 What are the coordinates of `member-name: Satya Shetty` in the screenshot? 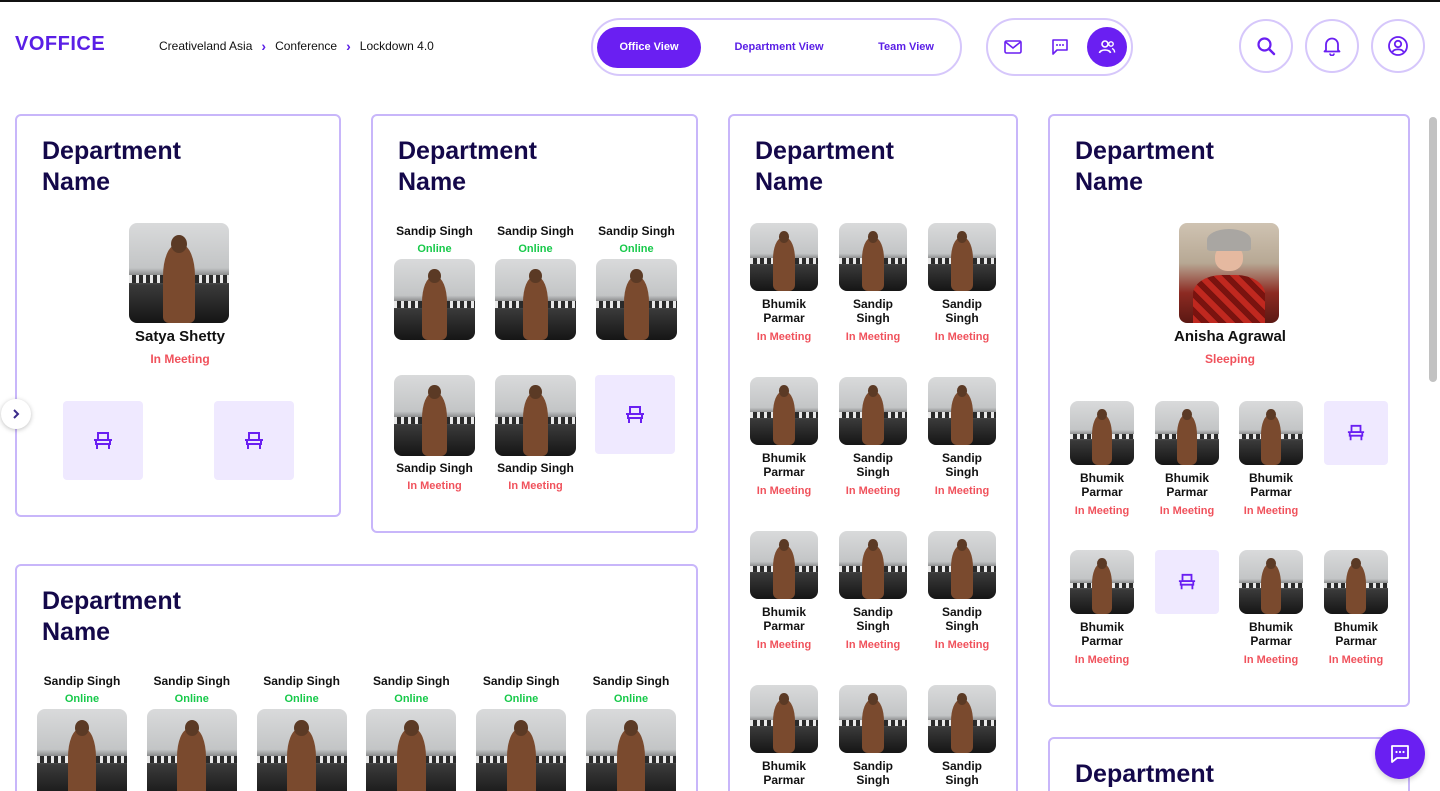 It's located at (180, 336).